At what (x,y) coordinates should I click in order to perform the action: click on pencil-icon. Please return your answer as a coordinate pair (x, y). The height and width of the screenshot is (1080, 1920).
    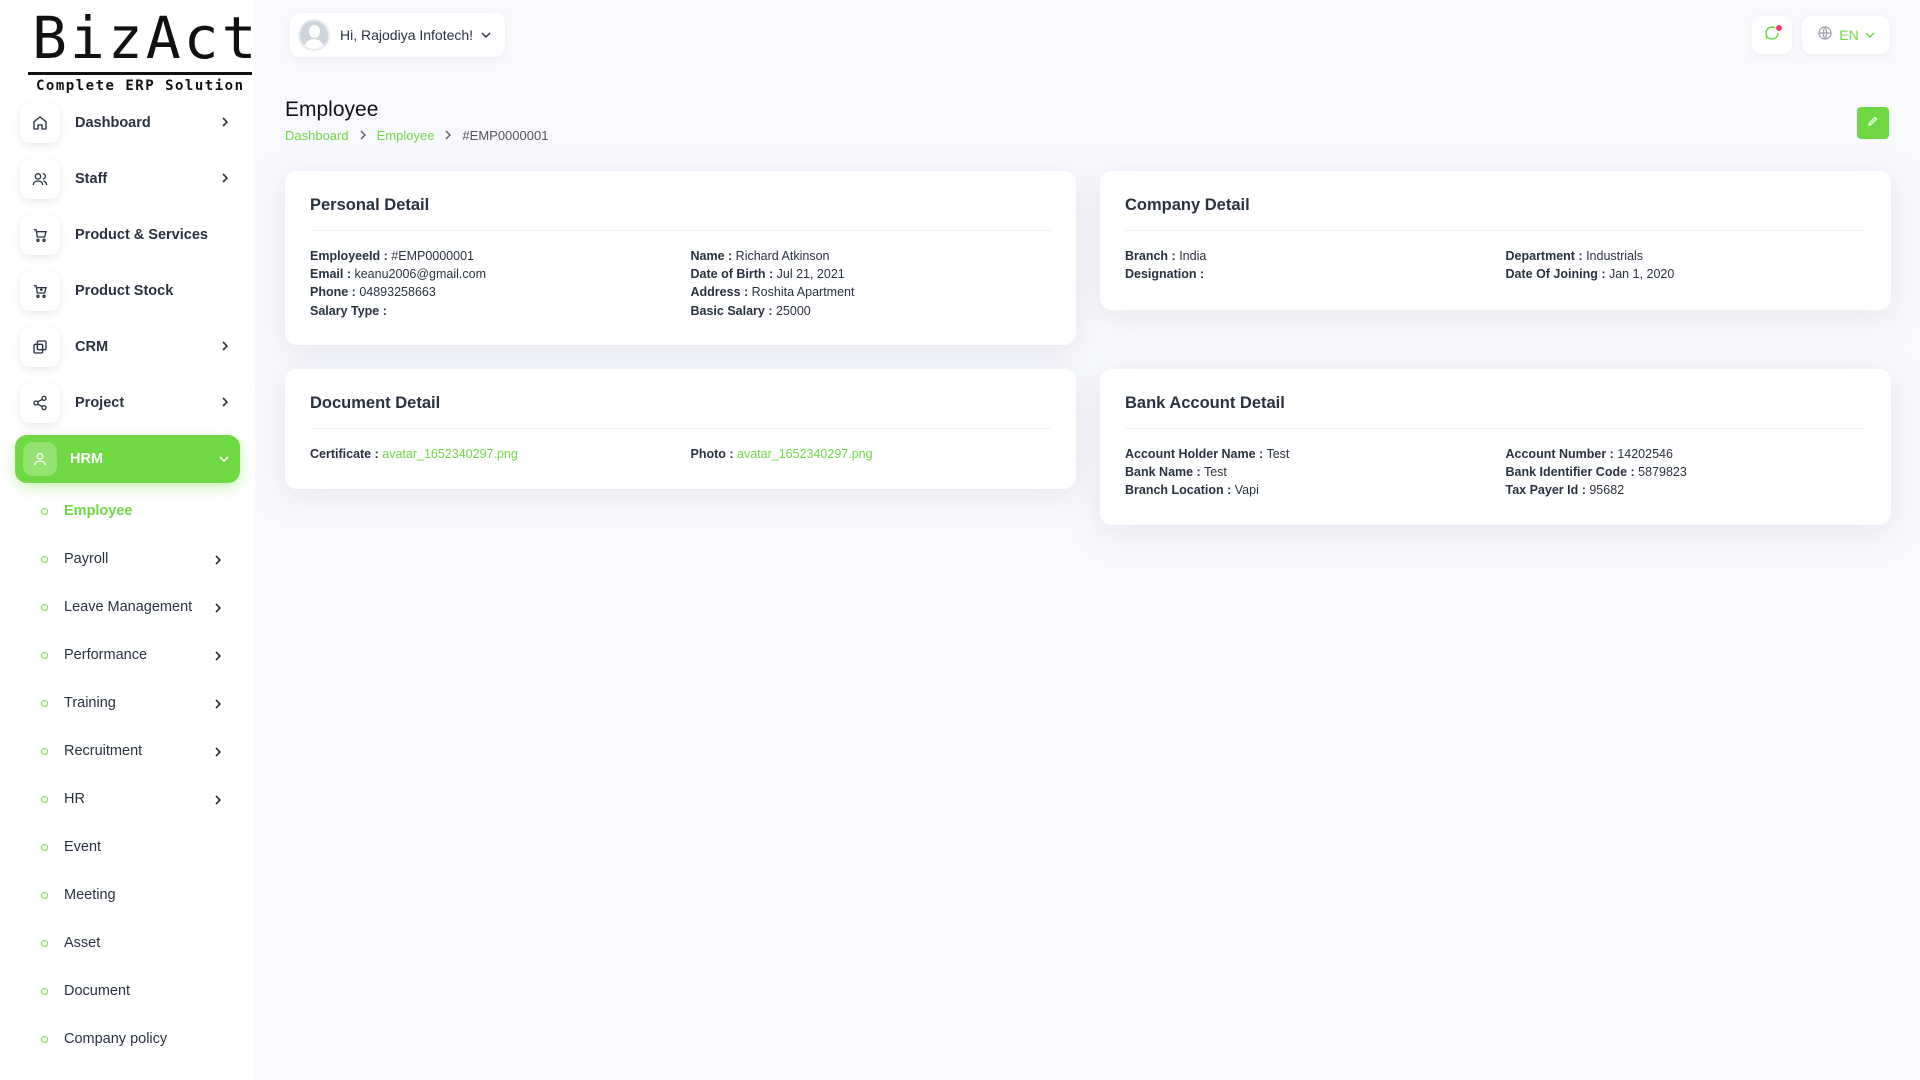
    Looking at the image, I should click on (1873, 123).